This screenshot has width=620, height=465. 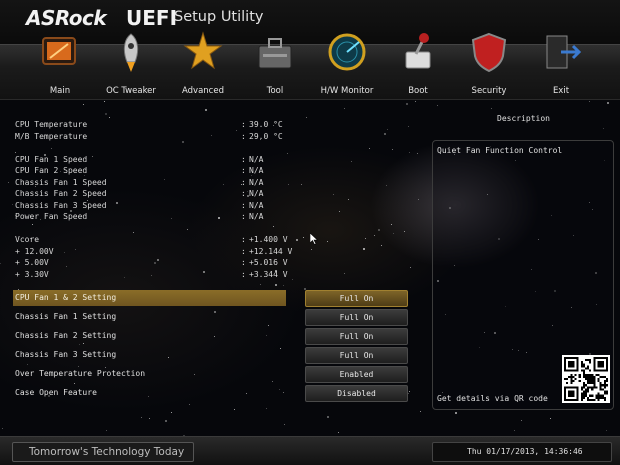 I want to click on tab-label: Tool, so click(x=275, y=91).